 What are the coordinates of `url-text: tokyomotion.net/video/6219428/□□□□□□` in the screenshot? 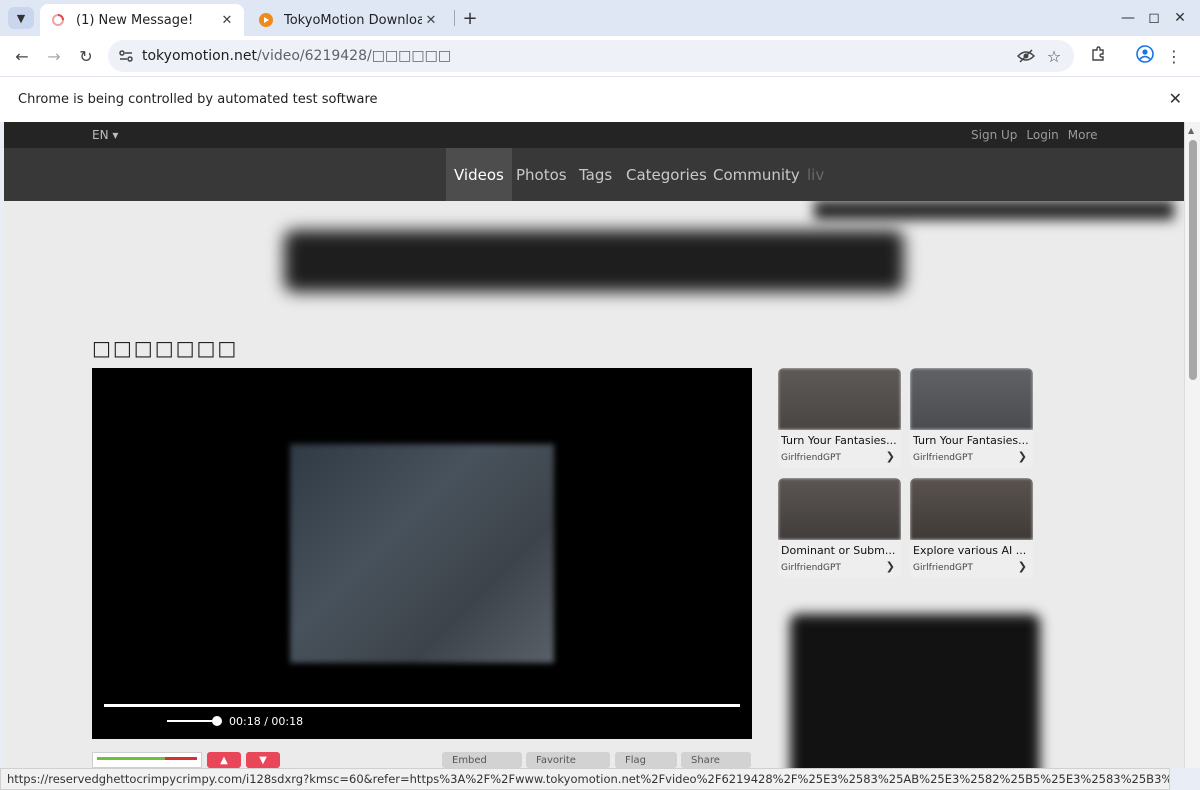 It's located at (296, 56).